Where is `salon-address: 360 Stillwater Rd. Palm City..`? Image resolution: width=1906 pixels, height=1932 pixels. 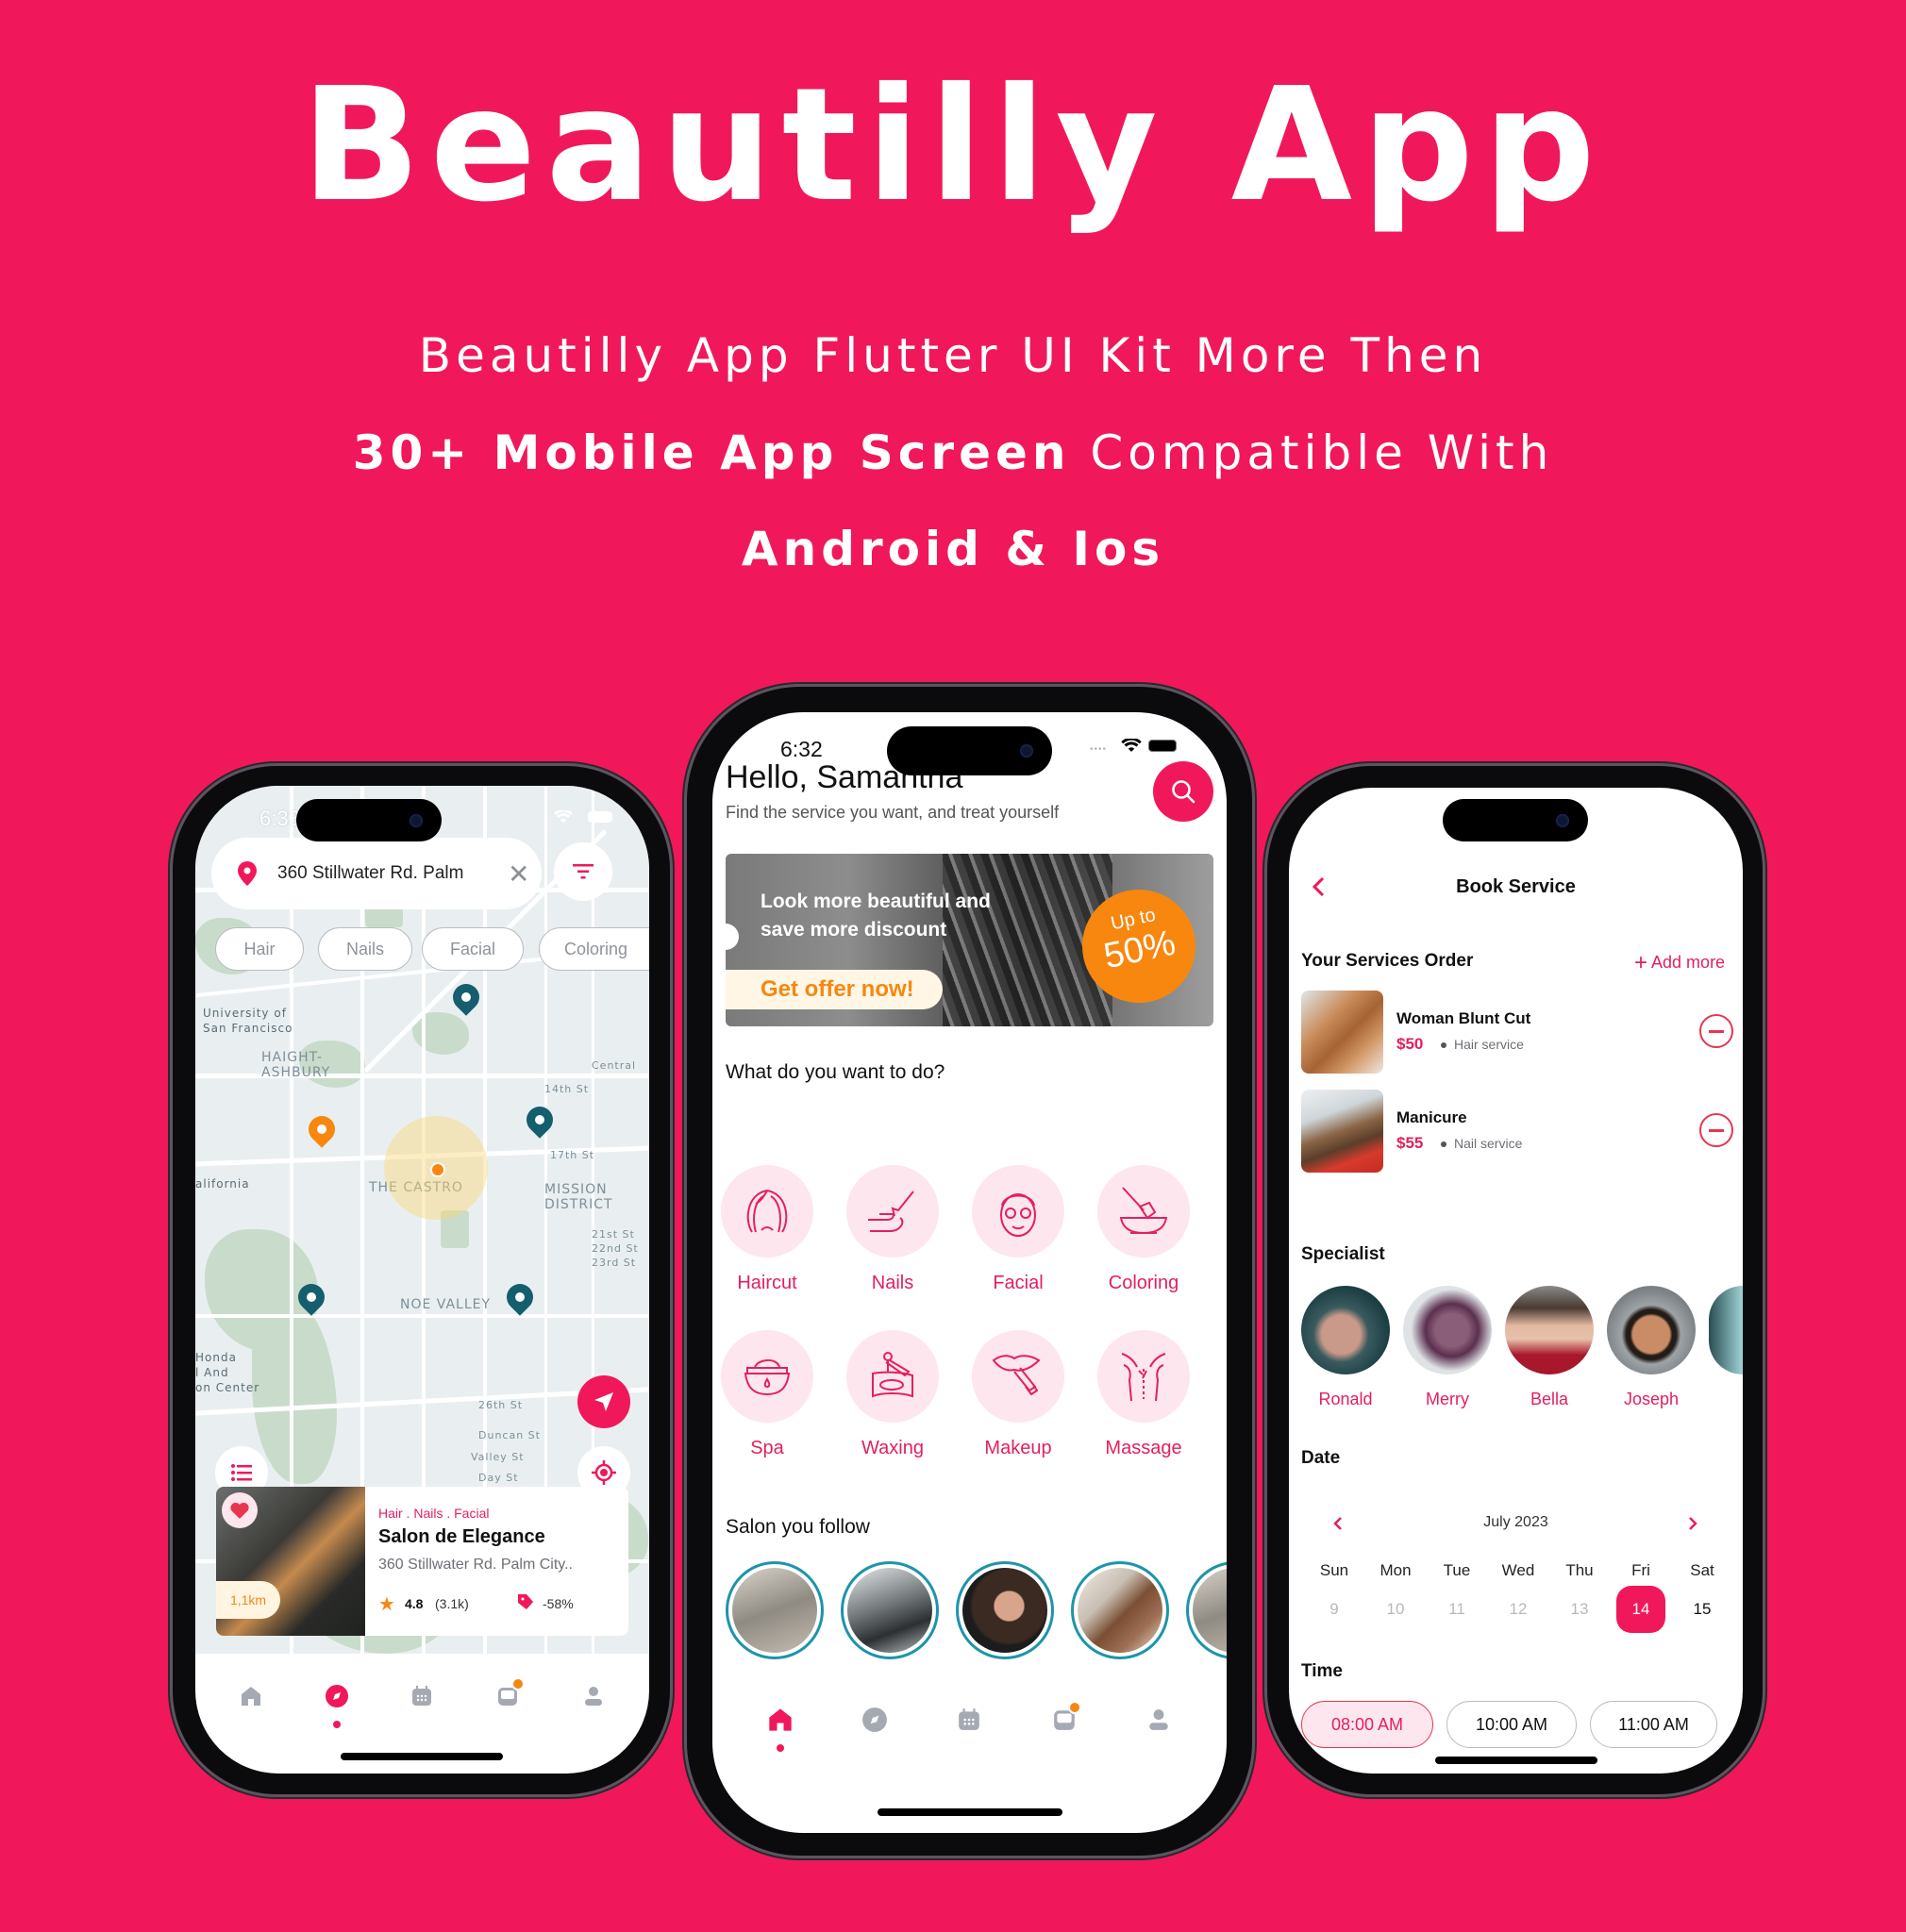
salon-address: 360 Stillwater Rd. Palm City.. is located at coordinates (475, 1565).